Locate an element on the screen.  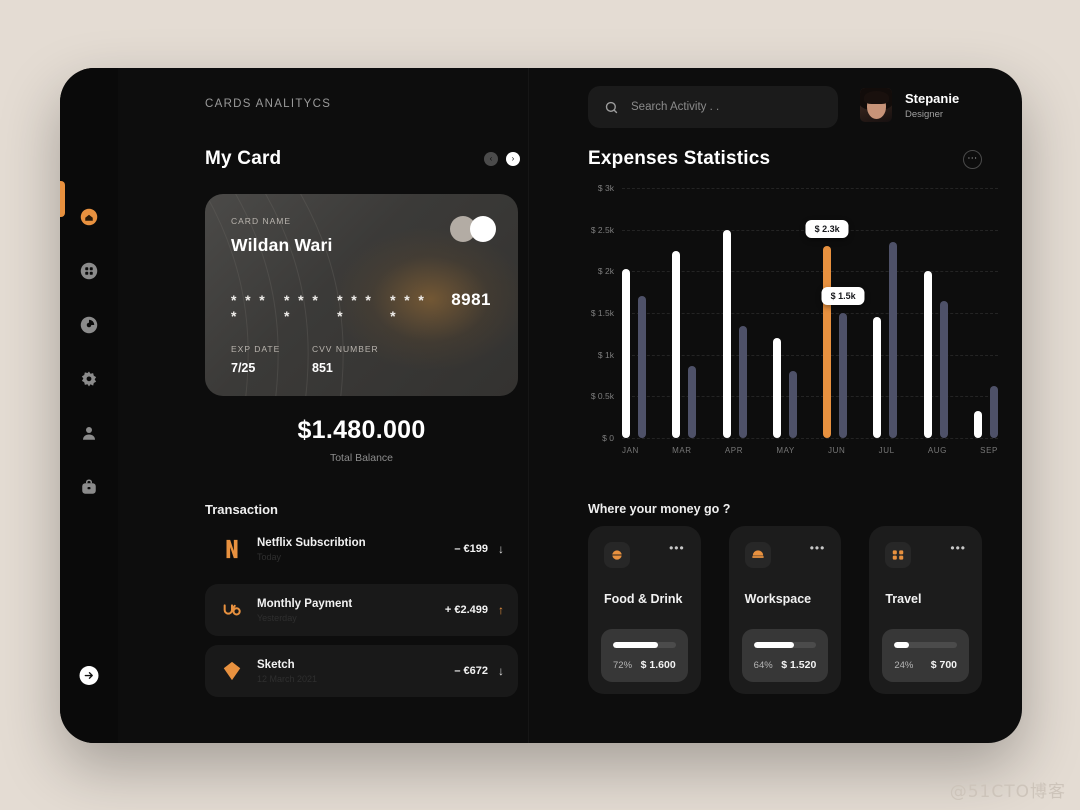
sidebar-item-grid is located at coordinates (89, 271).